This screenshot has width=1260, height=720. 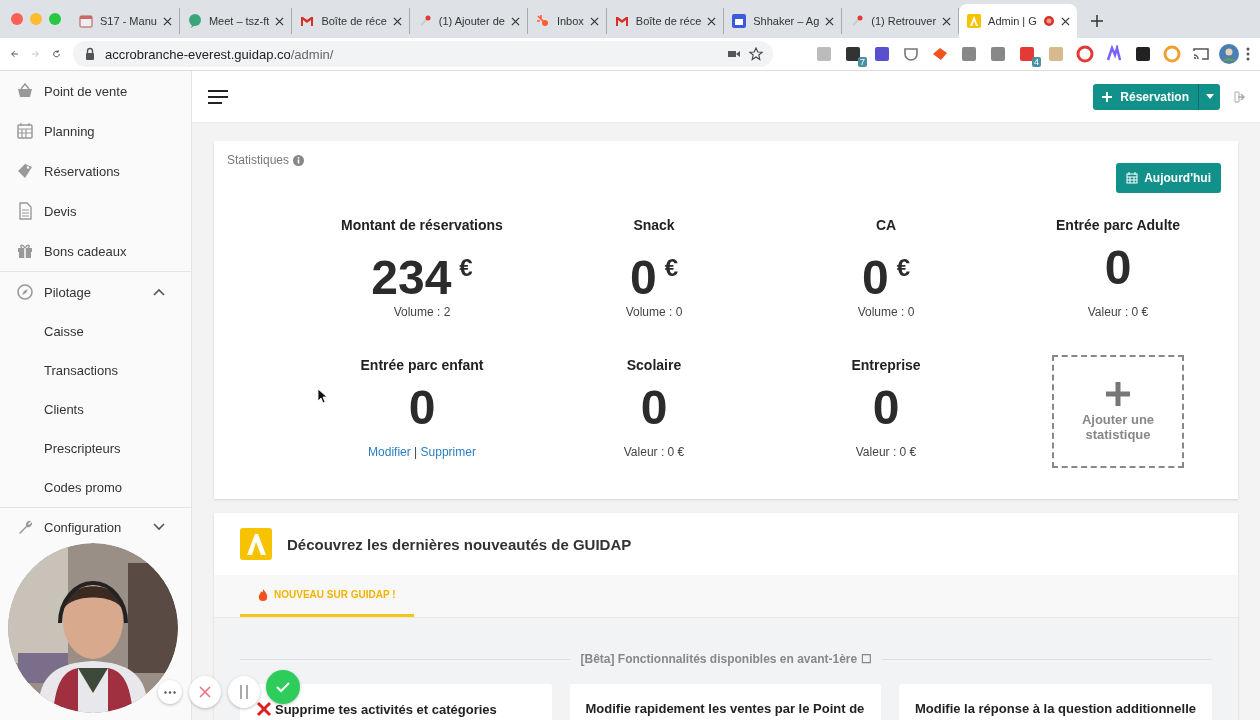 I want to click on lock-icon, so click(x=90, y=54).